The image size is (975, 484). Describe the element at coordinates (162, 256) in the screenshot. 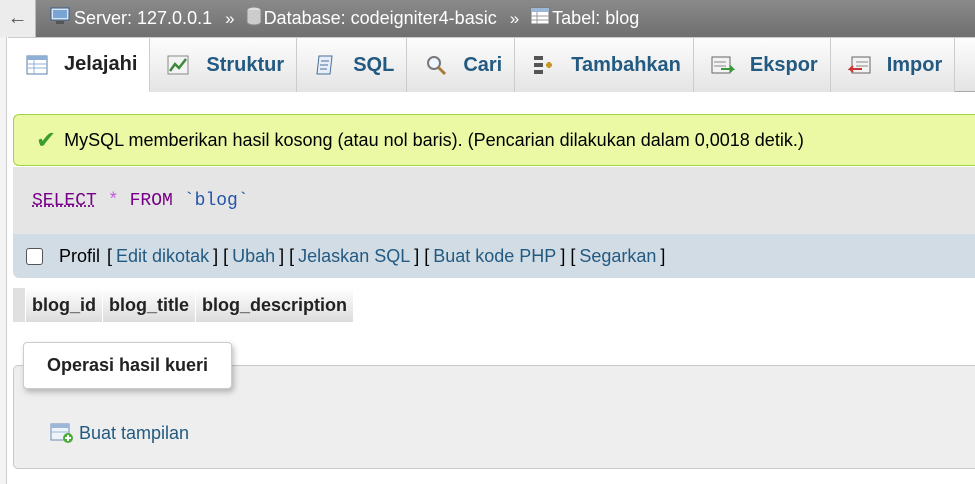

I see `link-edit-inline: Edit dikotak` at that location.